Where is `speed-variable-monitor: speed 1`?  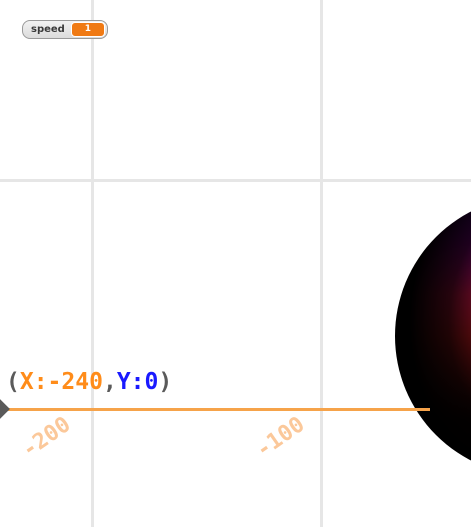
speed-variable-monitor: speed 1 is located at coordinates (65, 29).